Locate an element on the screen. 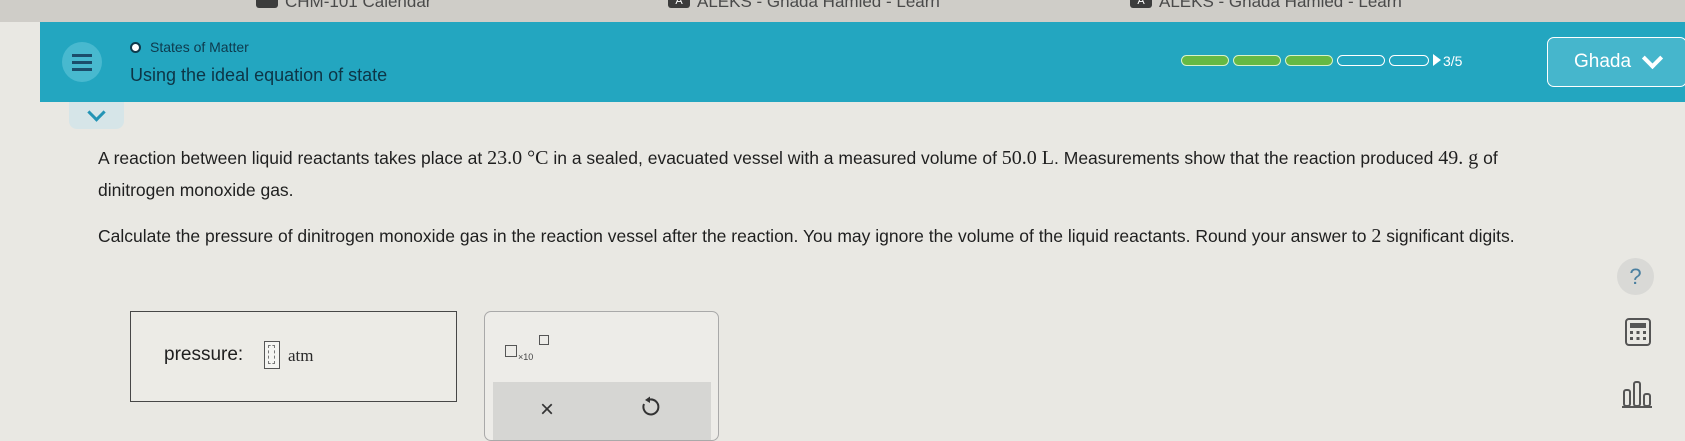 The height and width of the screenshot is (441, 1685). mass-value: 49. g is located at coordinates (1458, 158).